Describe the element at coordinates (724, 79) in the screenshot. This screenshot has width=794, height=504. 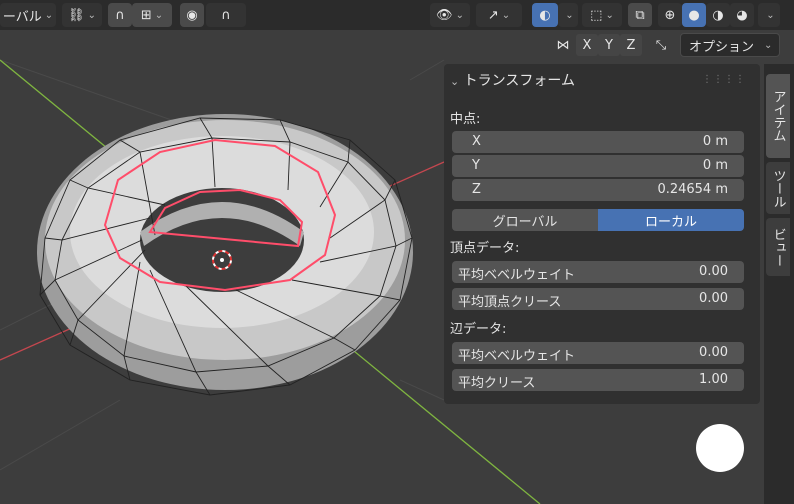
I see `drag-grip-icon: ⋮⋮⋮⋮` at that location.